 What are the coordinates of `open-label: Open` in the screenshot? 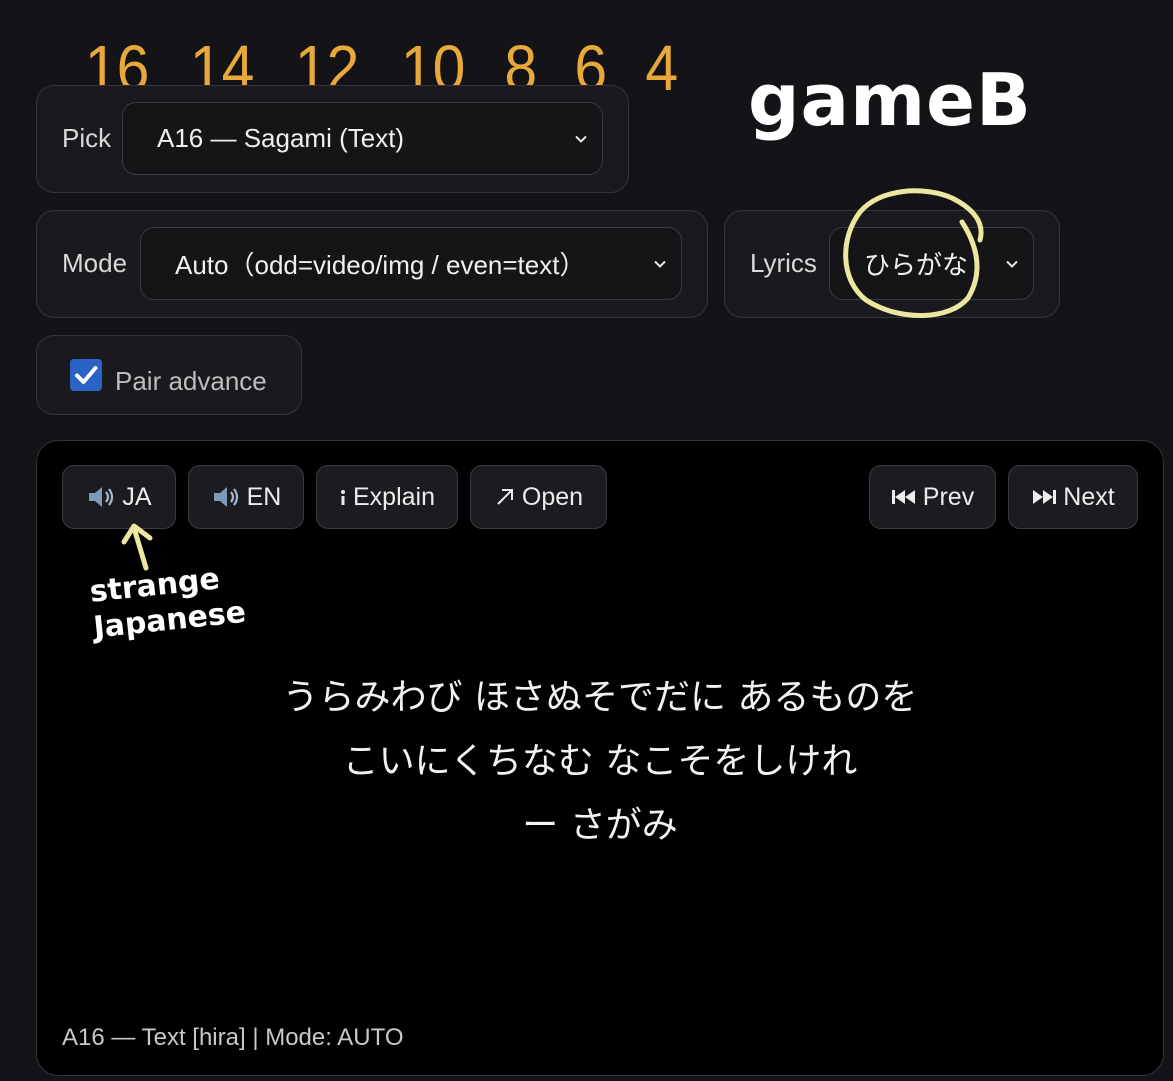 It's located at (552, 496).